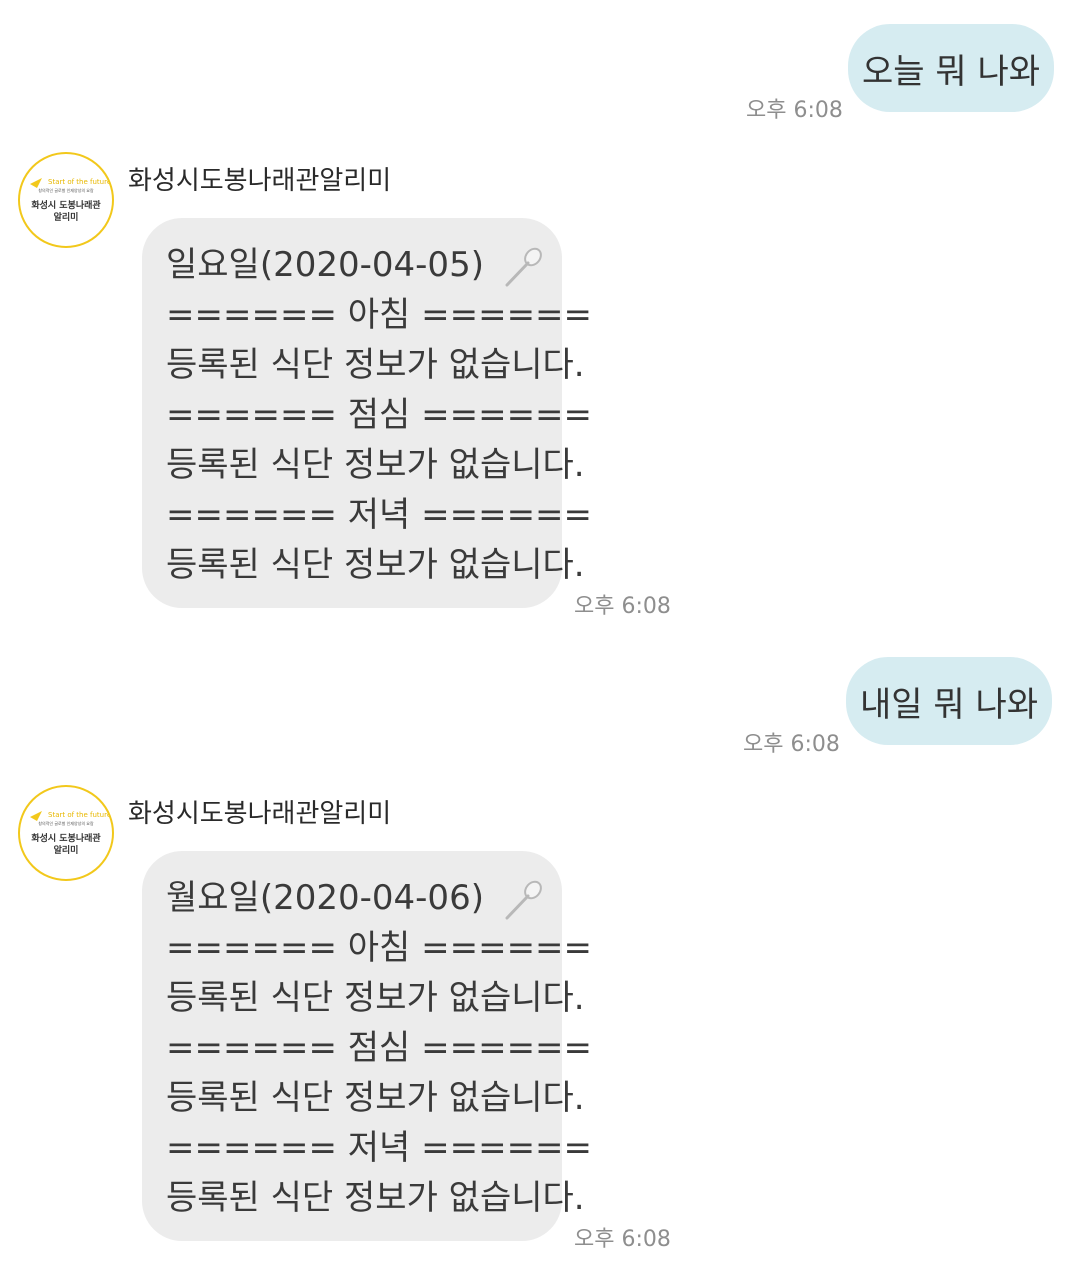 The image size is (1080, 1264). Describe the element at coordinates (950, 71) in the screenshot. I see `message-text: 오늘 뭐 나와` at that location.